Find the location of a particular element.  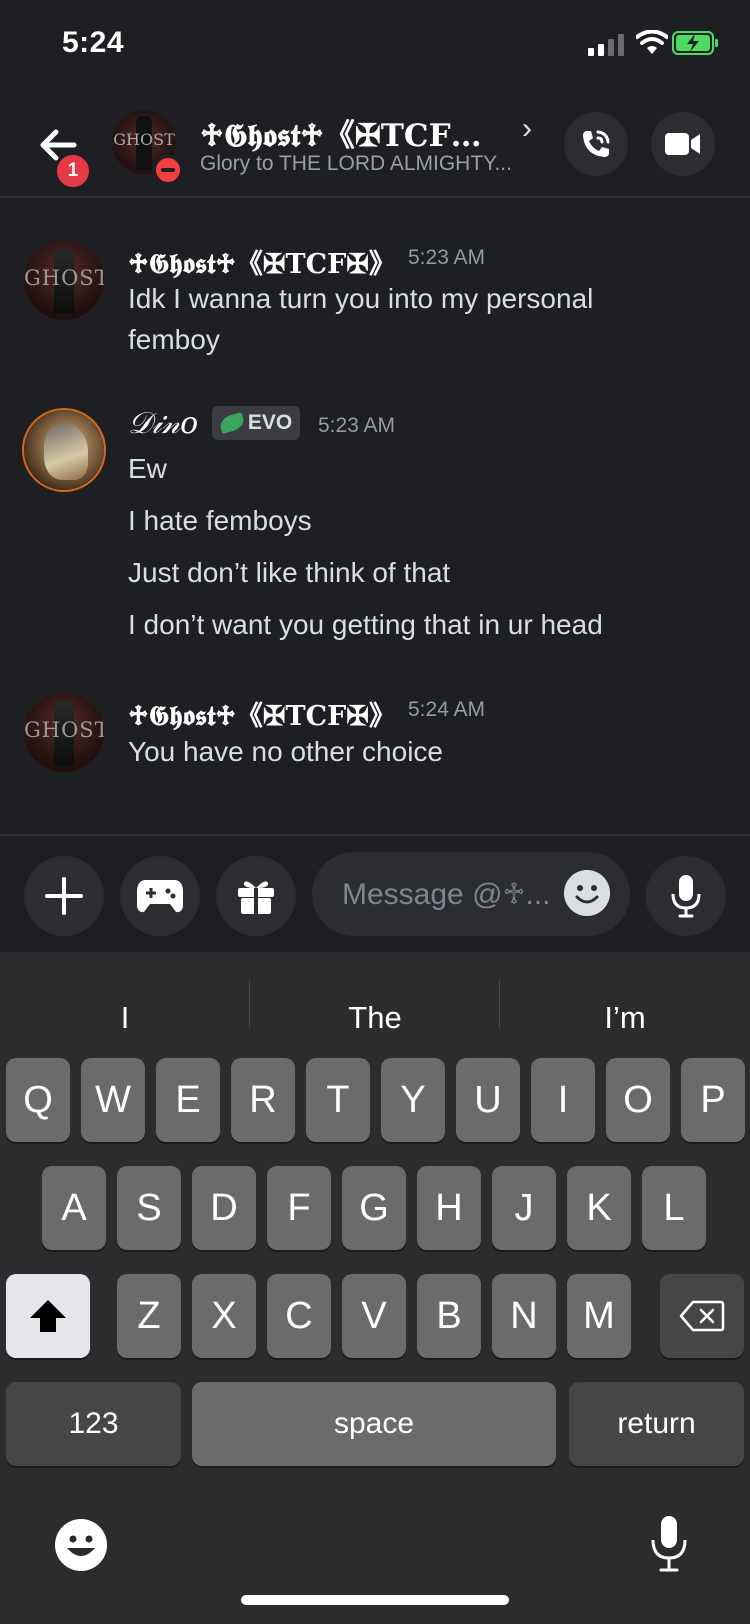

video-call-button is located at coordinates (683, 144).